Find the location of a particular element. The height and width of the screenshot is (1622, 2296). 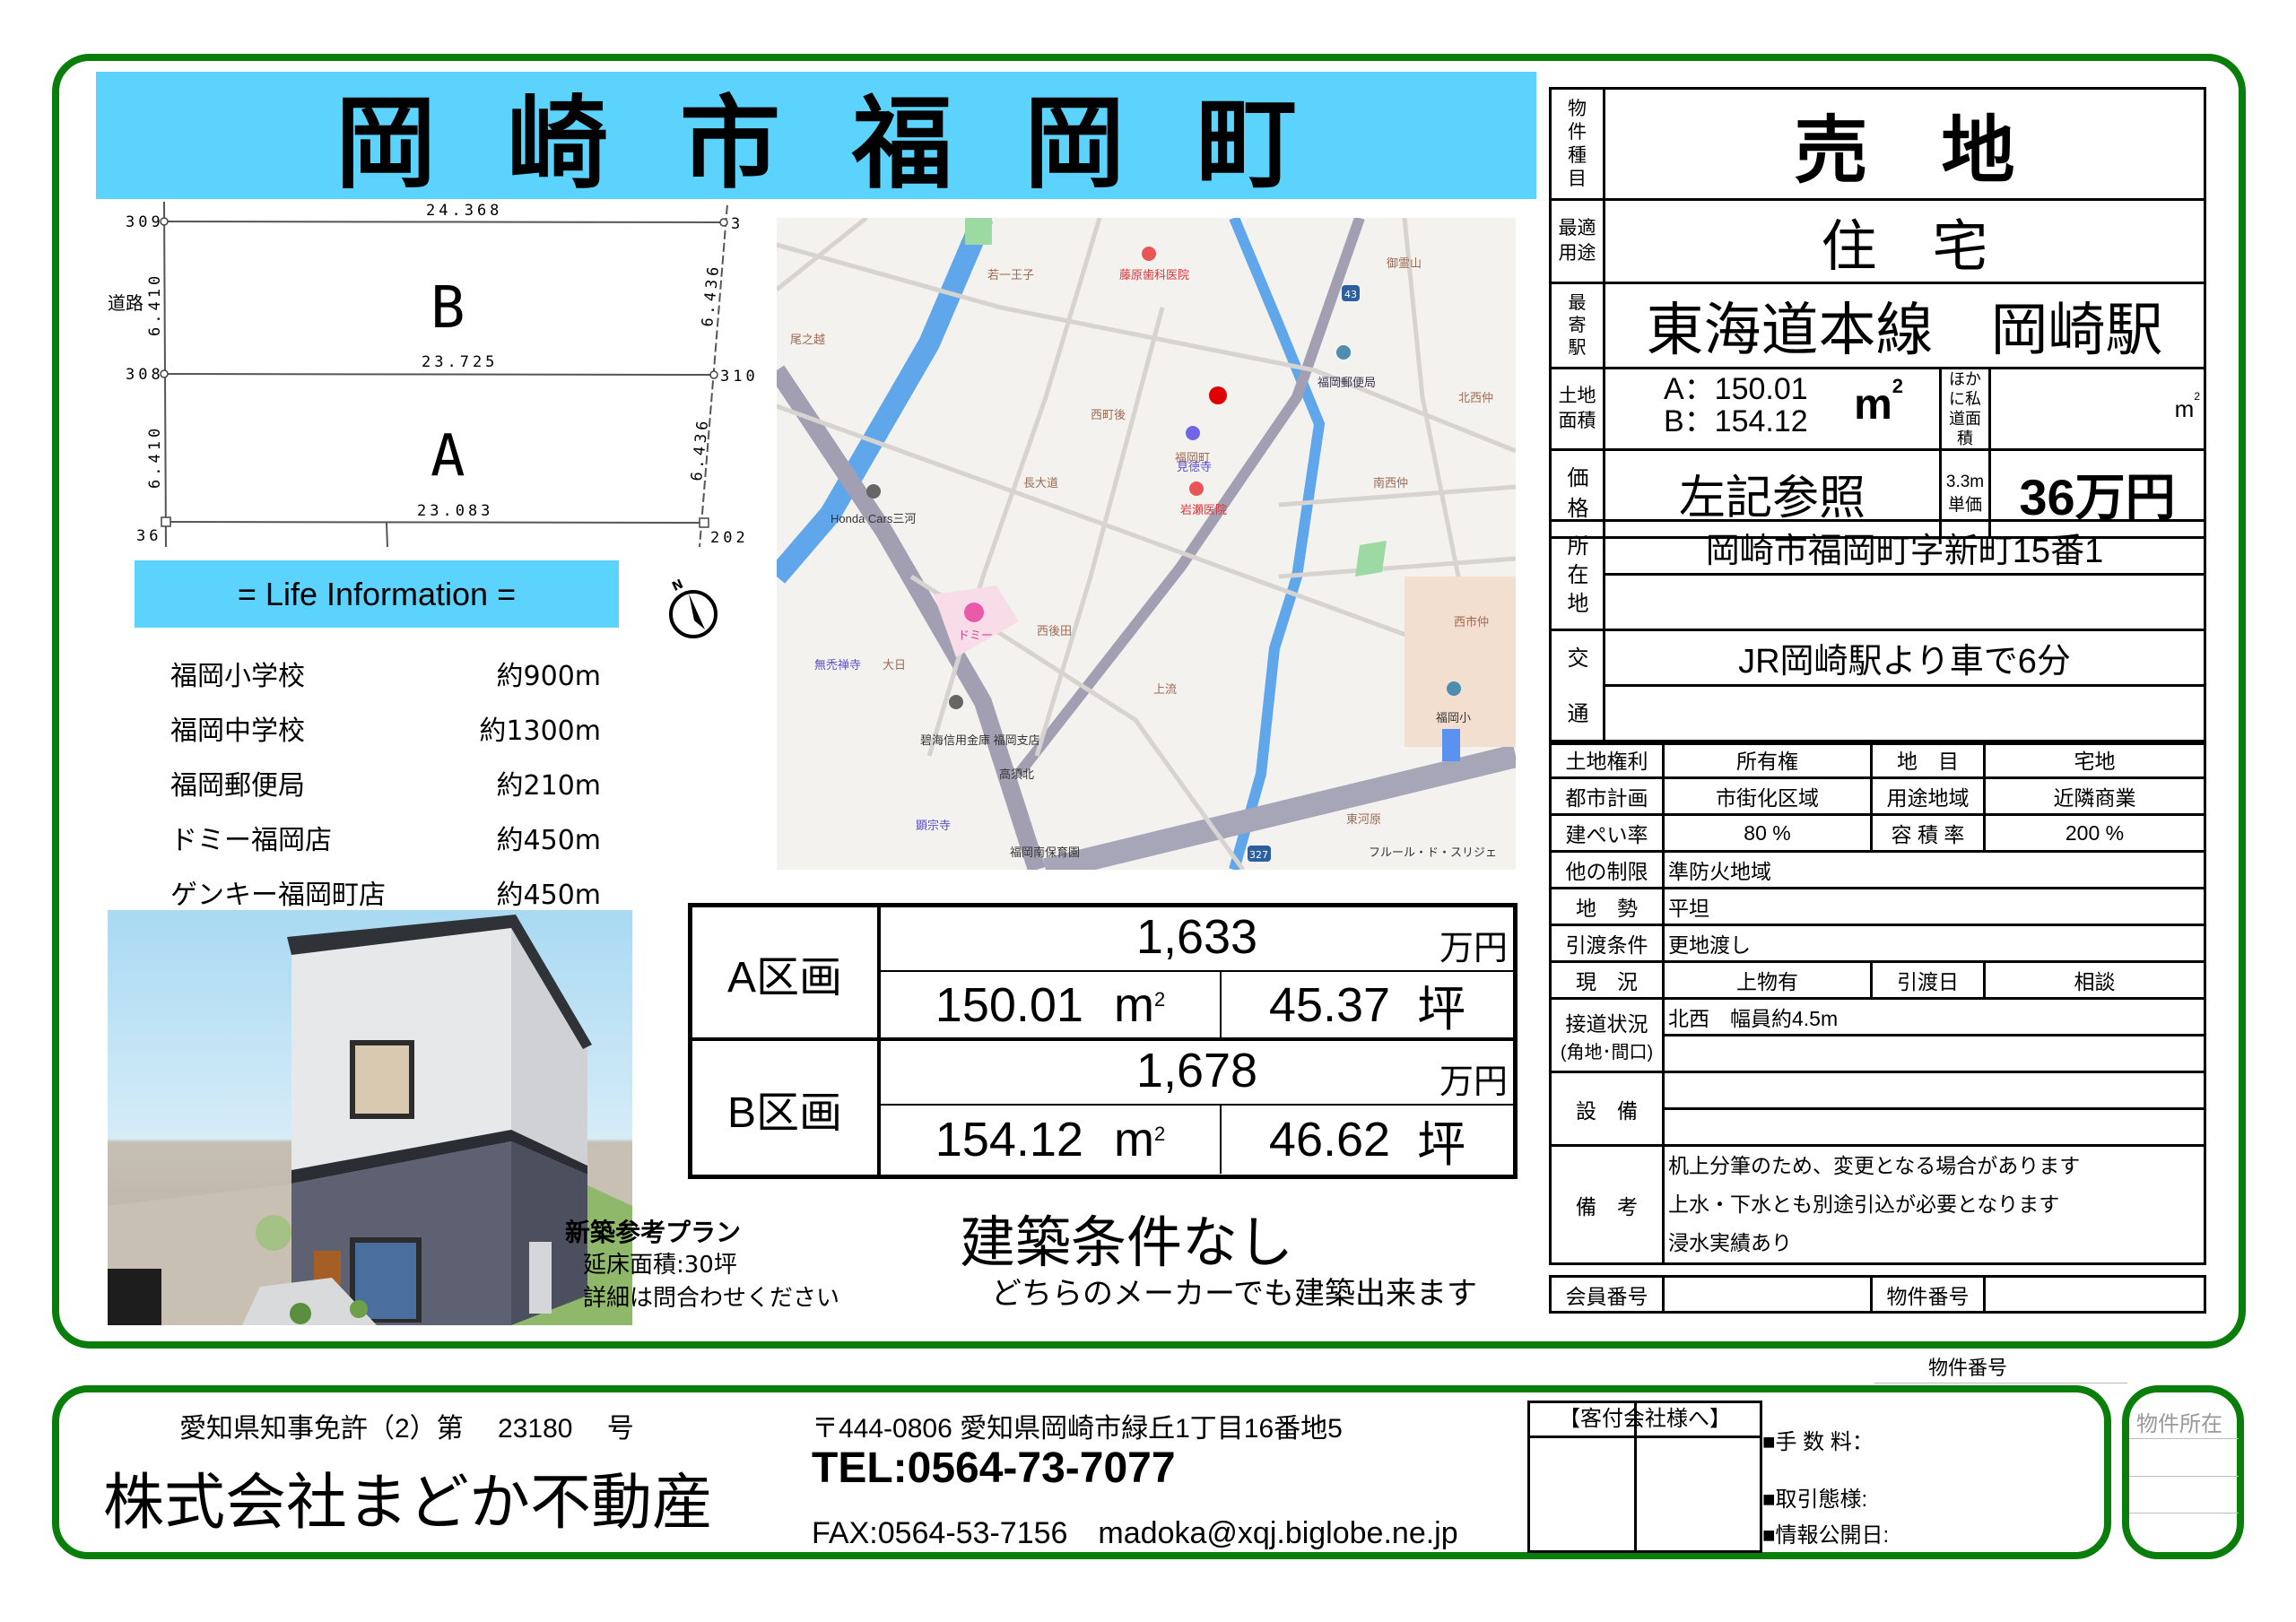

life-information-header: = Life Information = is located at coordinates (377, 594).